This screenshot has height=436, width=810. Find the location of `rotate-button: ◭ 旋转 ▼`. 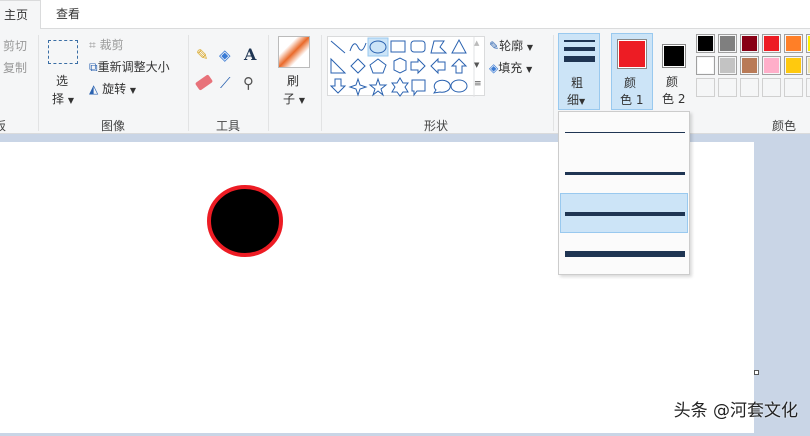

rotate-button: ◭ 旋转 ▼ is located at coordinates (112, 88).